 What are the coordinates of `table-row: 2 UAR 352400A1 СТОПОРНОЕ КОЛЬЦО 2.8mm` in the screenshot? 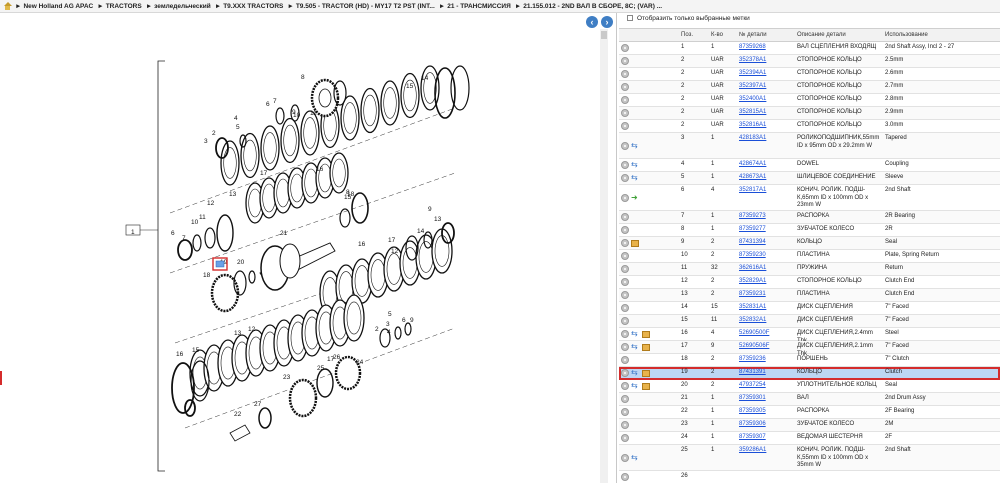 It's located at (809, 100).